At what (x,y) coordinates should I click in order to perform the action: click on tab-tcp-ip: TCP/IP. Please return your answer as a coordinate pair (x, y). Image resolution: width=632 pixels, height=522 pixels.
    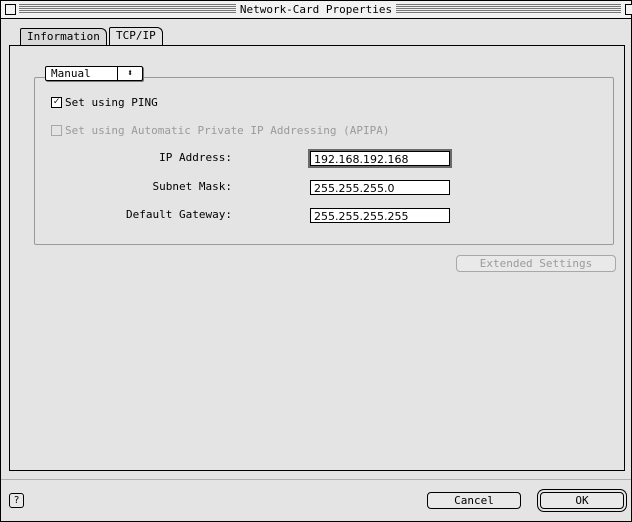
    Looking at the image, I should click on (136, 36).